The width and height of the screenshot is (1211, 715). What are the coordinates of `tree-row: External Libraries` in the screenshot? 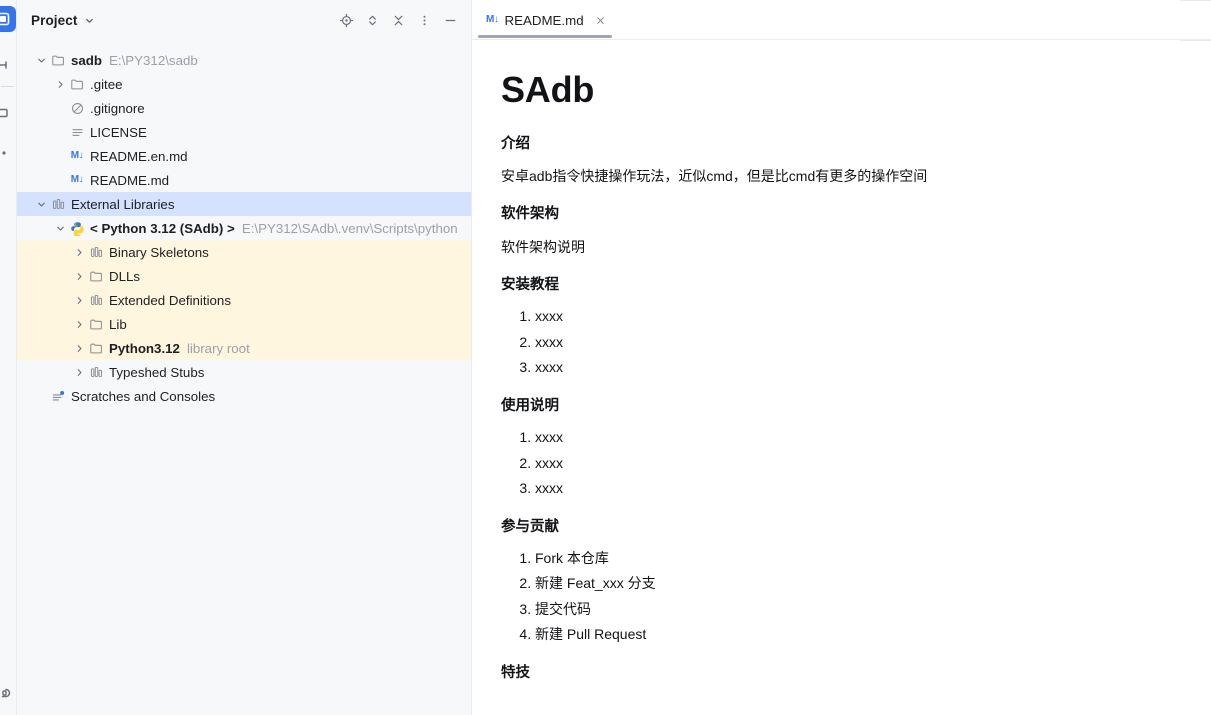 It's located at (244, 204).